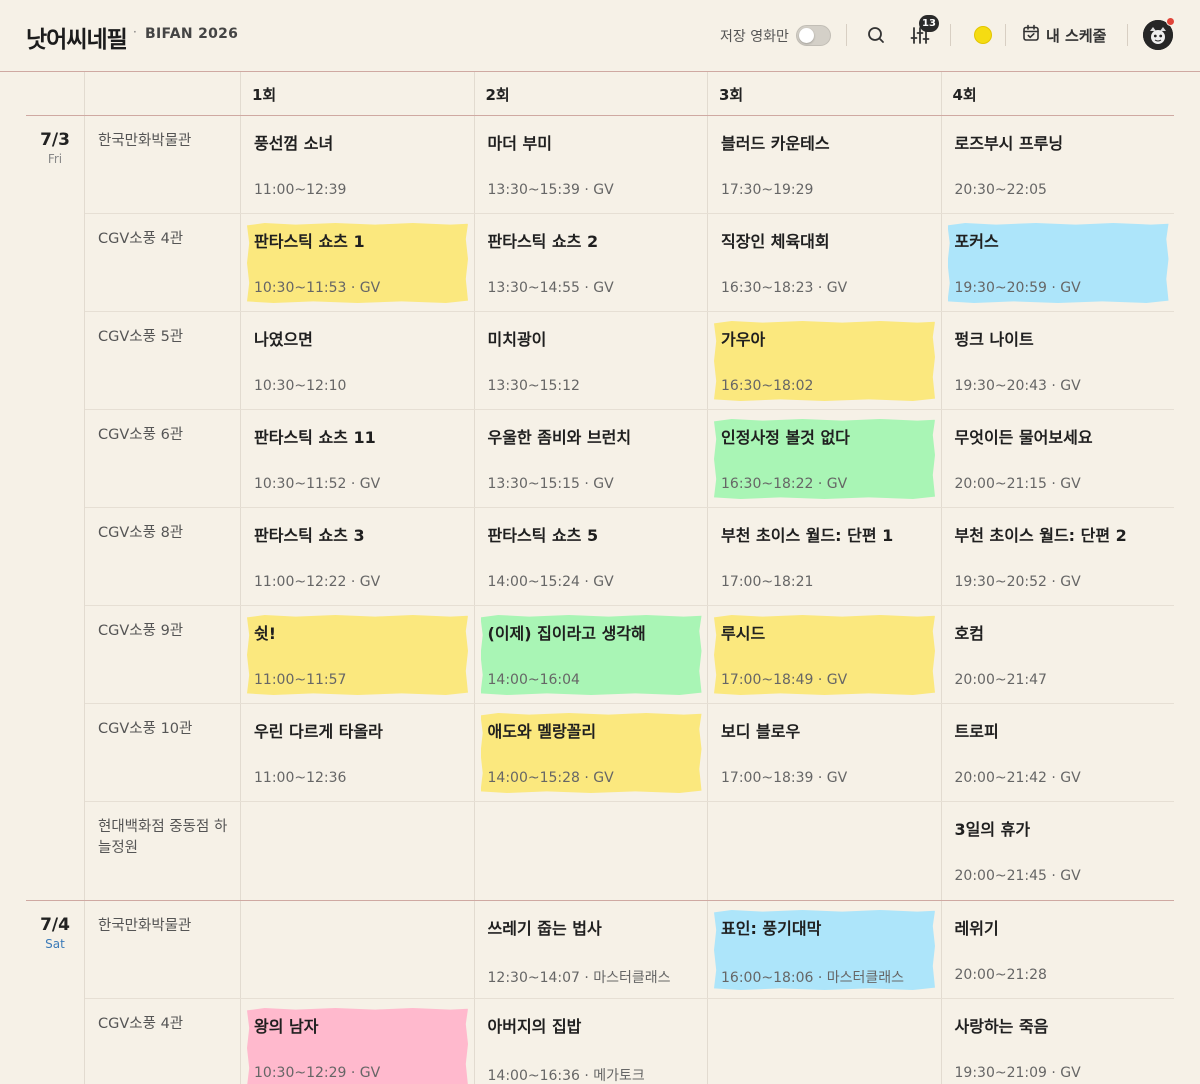  I want to click on search-icon, so click(876, 35).